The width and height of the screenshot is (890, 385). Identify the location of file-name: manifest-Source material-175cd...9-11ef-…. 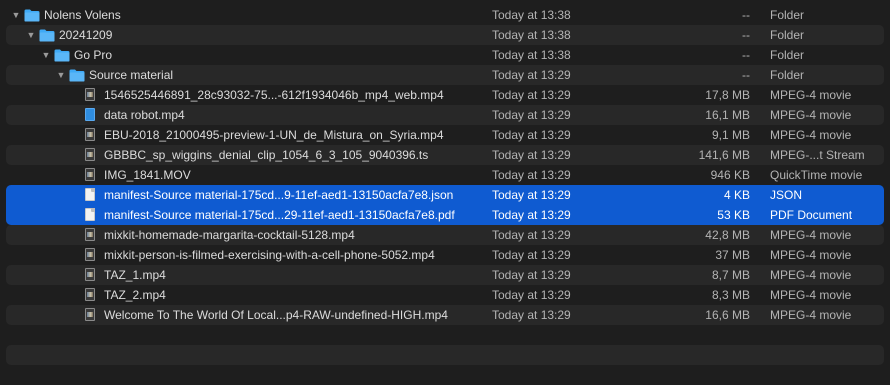
(279, 195).